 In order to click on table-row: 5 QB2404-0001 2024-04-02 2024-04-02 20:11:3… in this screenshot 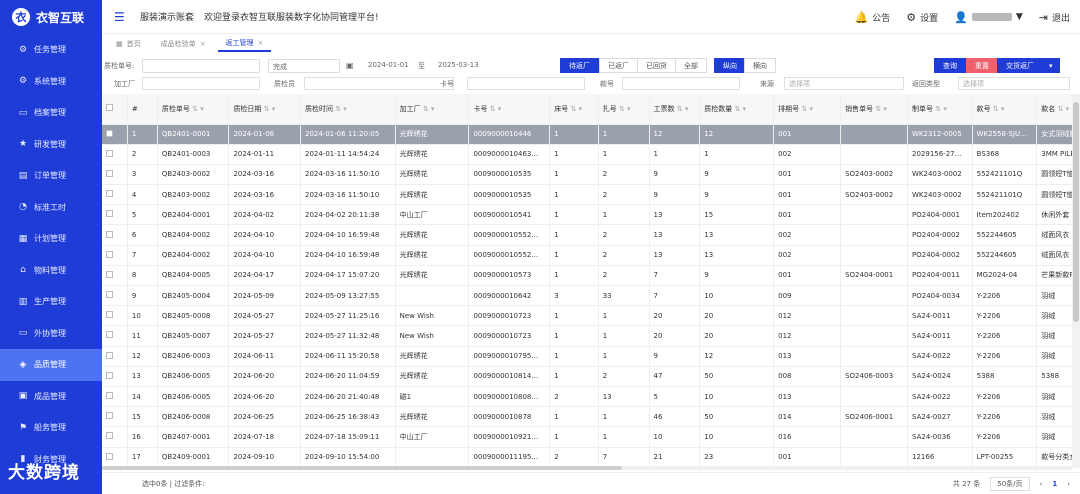, I will do `click(587, 215)`.